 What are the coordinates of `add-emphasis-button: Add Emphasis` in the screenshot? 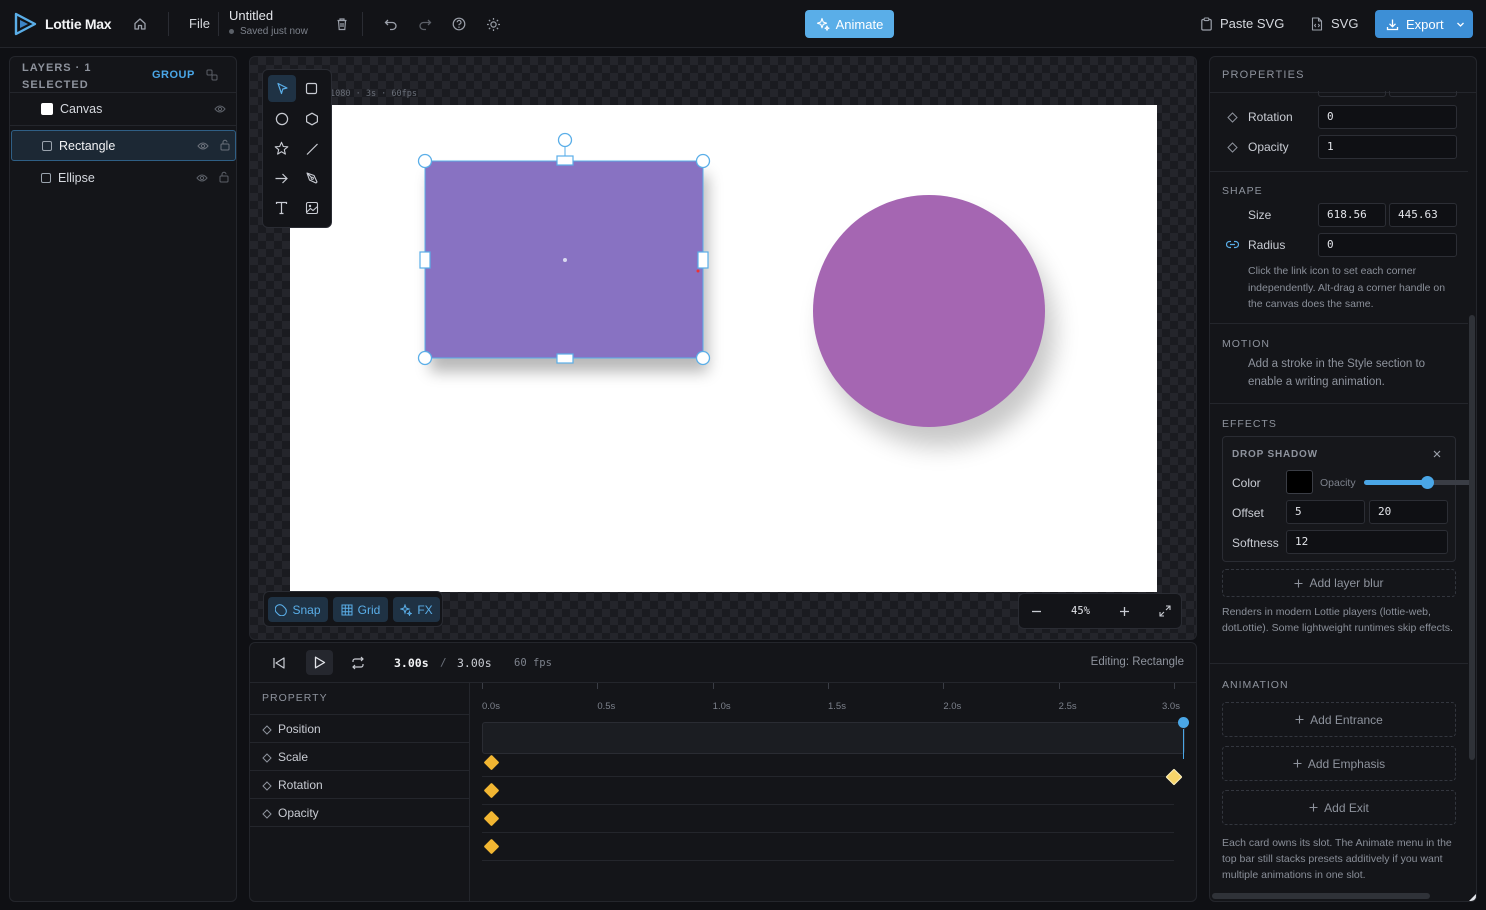 It's located at (1339, 763).